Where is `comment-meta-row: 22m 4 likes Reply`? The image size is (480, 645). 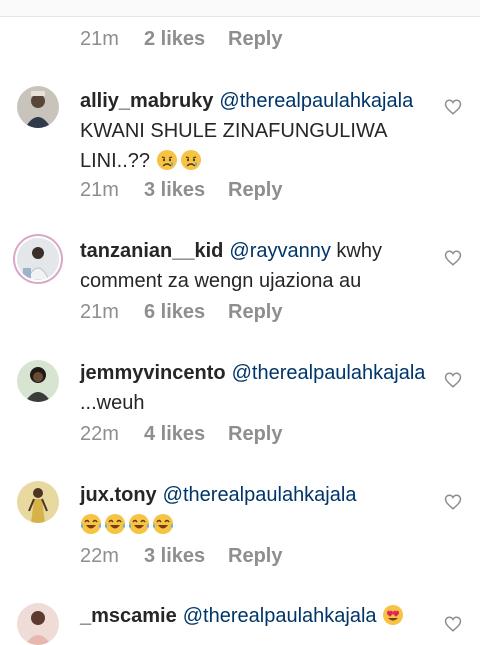
comment-meta-row: 22m 4 likes Reply is located at coordinates (181, 434).